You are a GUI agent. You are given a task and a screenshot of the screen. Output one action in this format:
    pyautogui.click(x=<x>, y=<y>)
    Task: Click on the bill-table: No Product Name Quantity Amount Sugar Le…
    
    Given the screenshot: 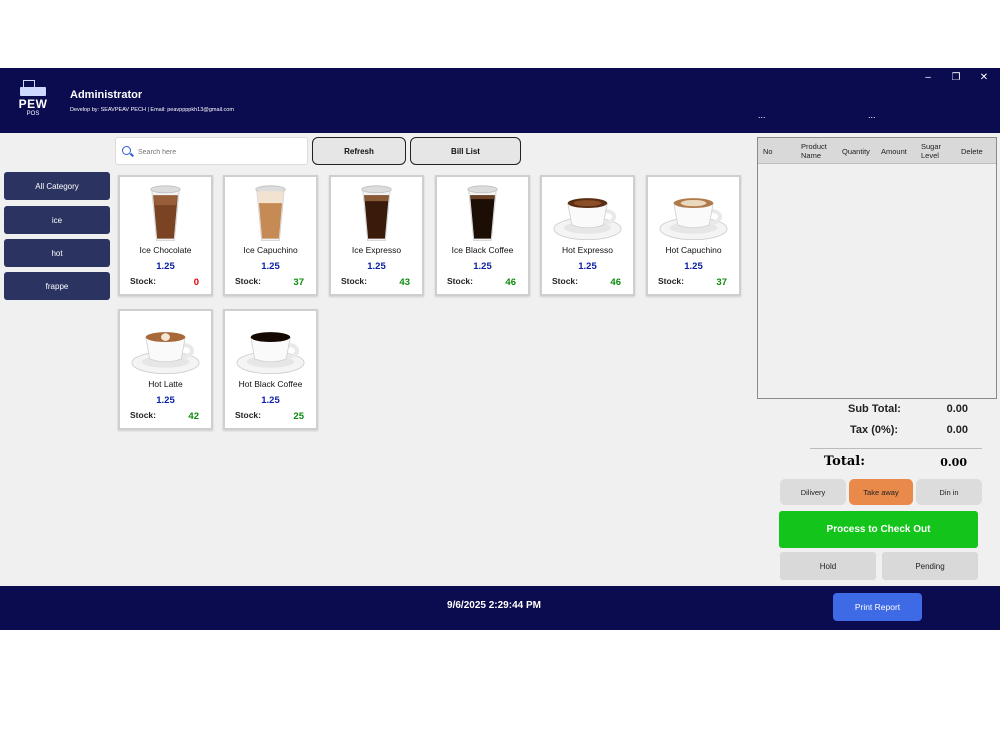 What is the action you would take?
    pyautogui.click(x=877, y=268)
    